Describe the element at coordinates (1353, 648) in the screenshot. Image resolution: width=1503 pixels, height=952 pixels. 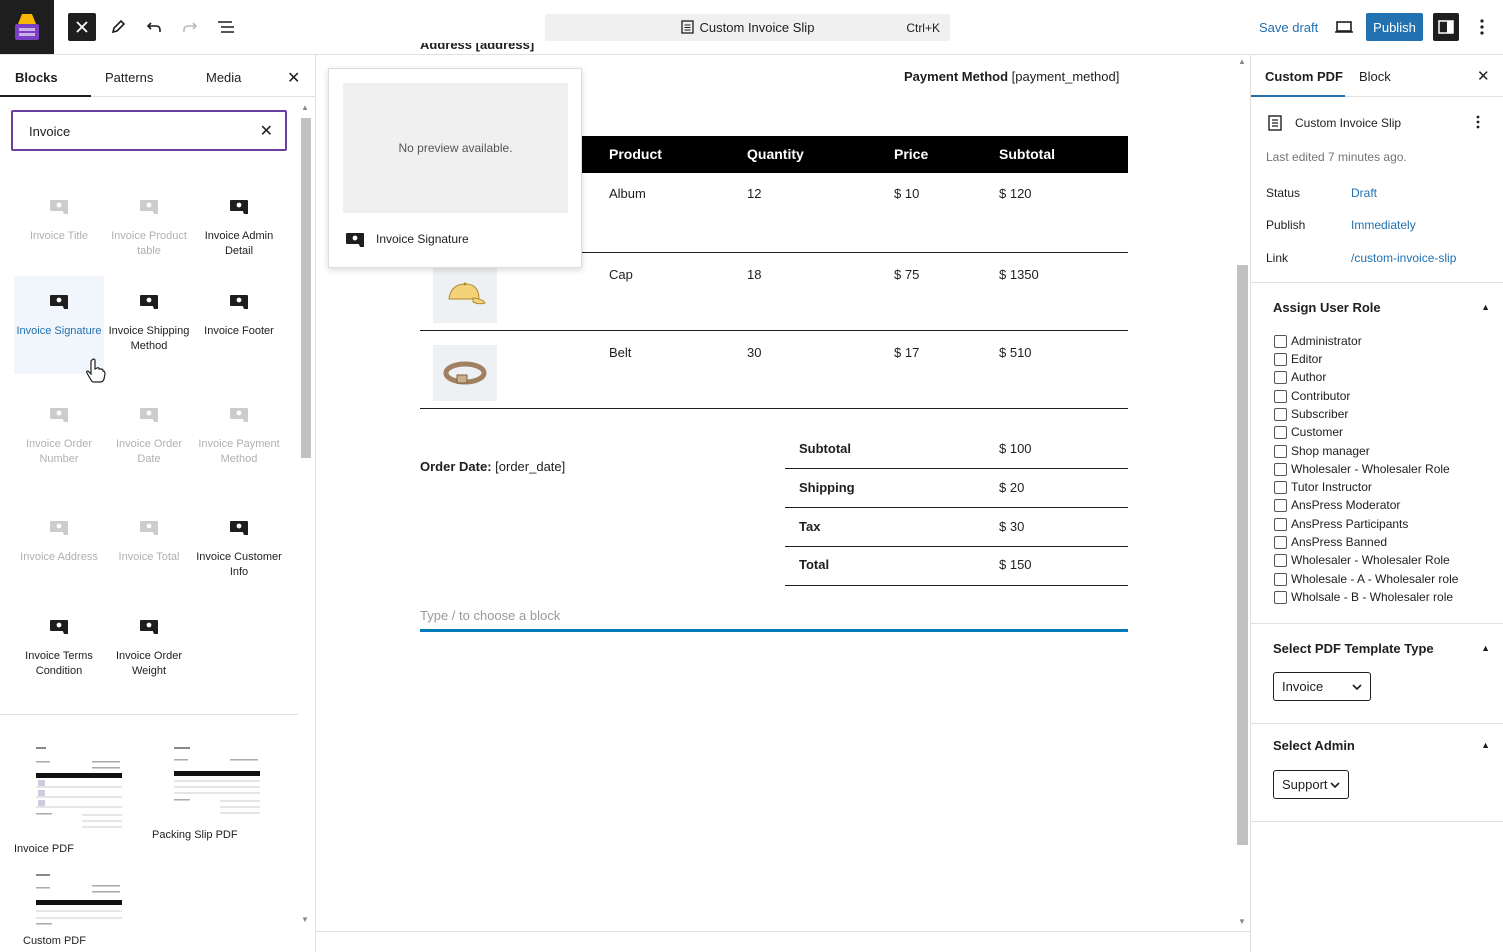
I see `template-type-title: Select PDF Template Type` at that location.